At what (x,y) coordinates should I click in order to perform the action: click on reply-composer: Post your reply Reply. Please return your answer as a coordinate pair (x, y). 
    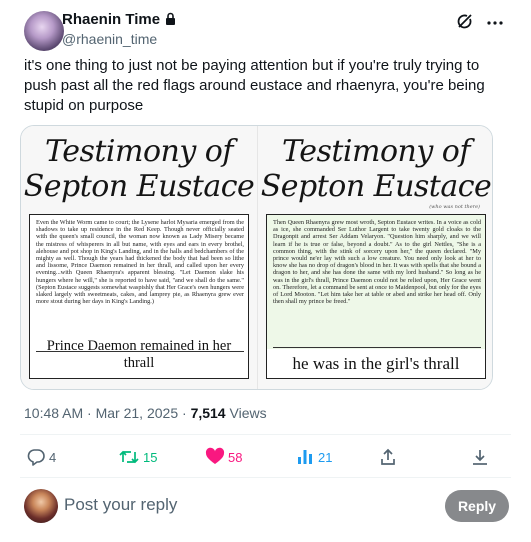
    Looking at the image, I should click on (265, 506).